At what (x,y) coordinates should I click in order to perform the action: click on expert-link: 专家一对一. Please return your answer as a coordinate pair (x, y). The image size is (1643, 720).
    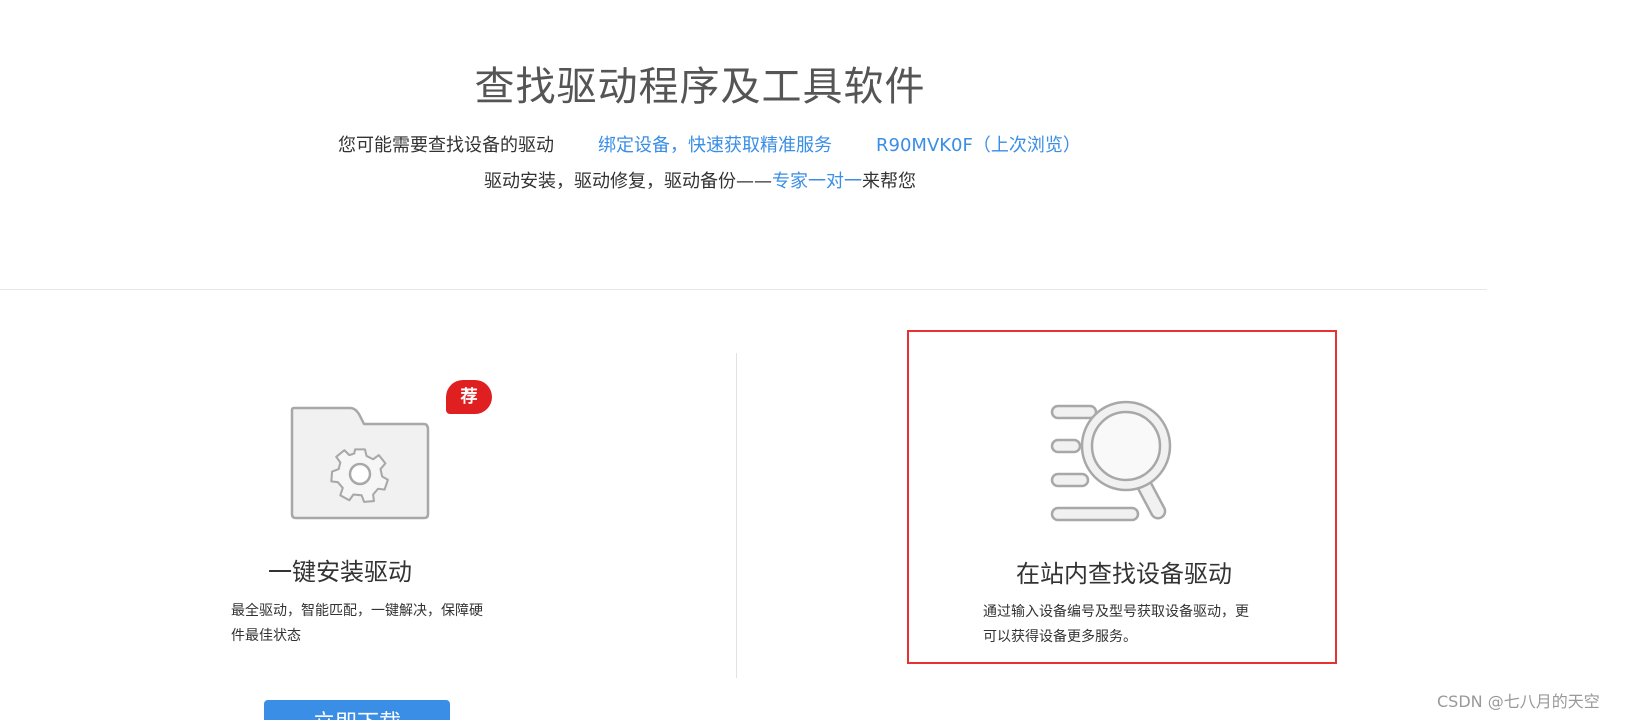
    Looking at the image, I should click on (817, 181).